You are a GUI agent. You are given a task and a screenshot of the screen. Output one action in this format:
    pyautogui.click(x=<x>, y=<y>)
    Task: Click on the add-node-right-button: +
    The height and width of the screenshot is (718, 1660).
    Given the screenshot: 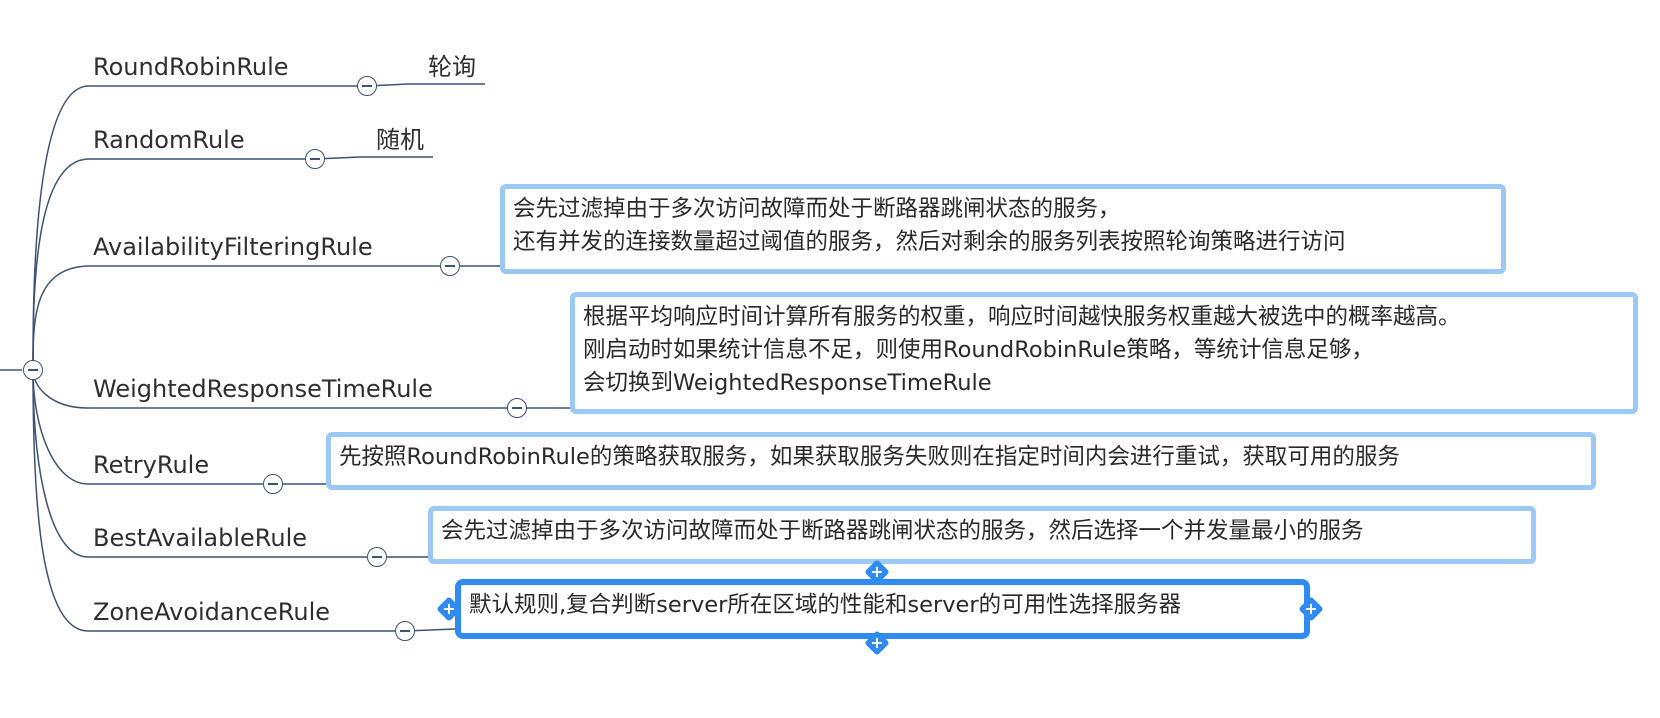 What is the action you would take?
    pyautogui.click(x=1311, y=609)
    